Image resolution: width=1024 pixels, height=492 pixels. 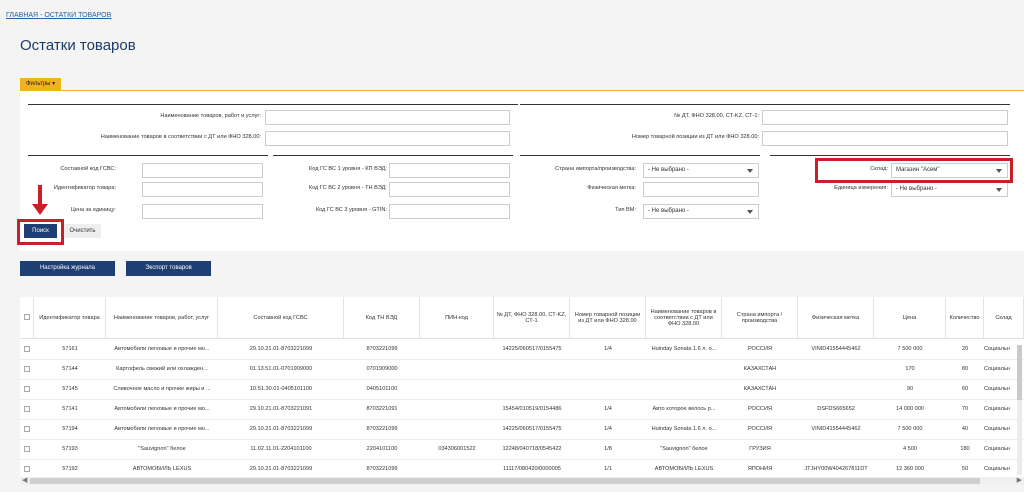 I want to click on cell-dt-number: 14225/060517/0155475, so click(x=532, y=349).